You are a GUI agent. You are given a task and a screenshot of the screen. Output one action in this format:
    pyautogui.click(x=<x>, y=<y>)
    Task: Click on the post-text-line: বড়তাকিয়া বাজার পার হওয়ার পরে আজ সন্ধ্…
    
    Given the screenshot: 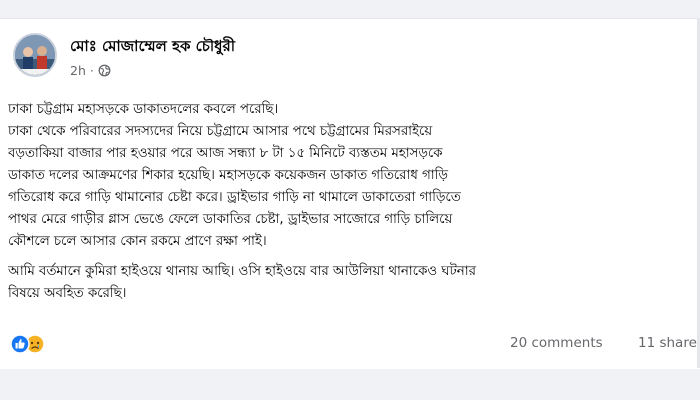 What is the action you would take?
    pyautogui.click(x=225, y=153)
    